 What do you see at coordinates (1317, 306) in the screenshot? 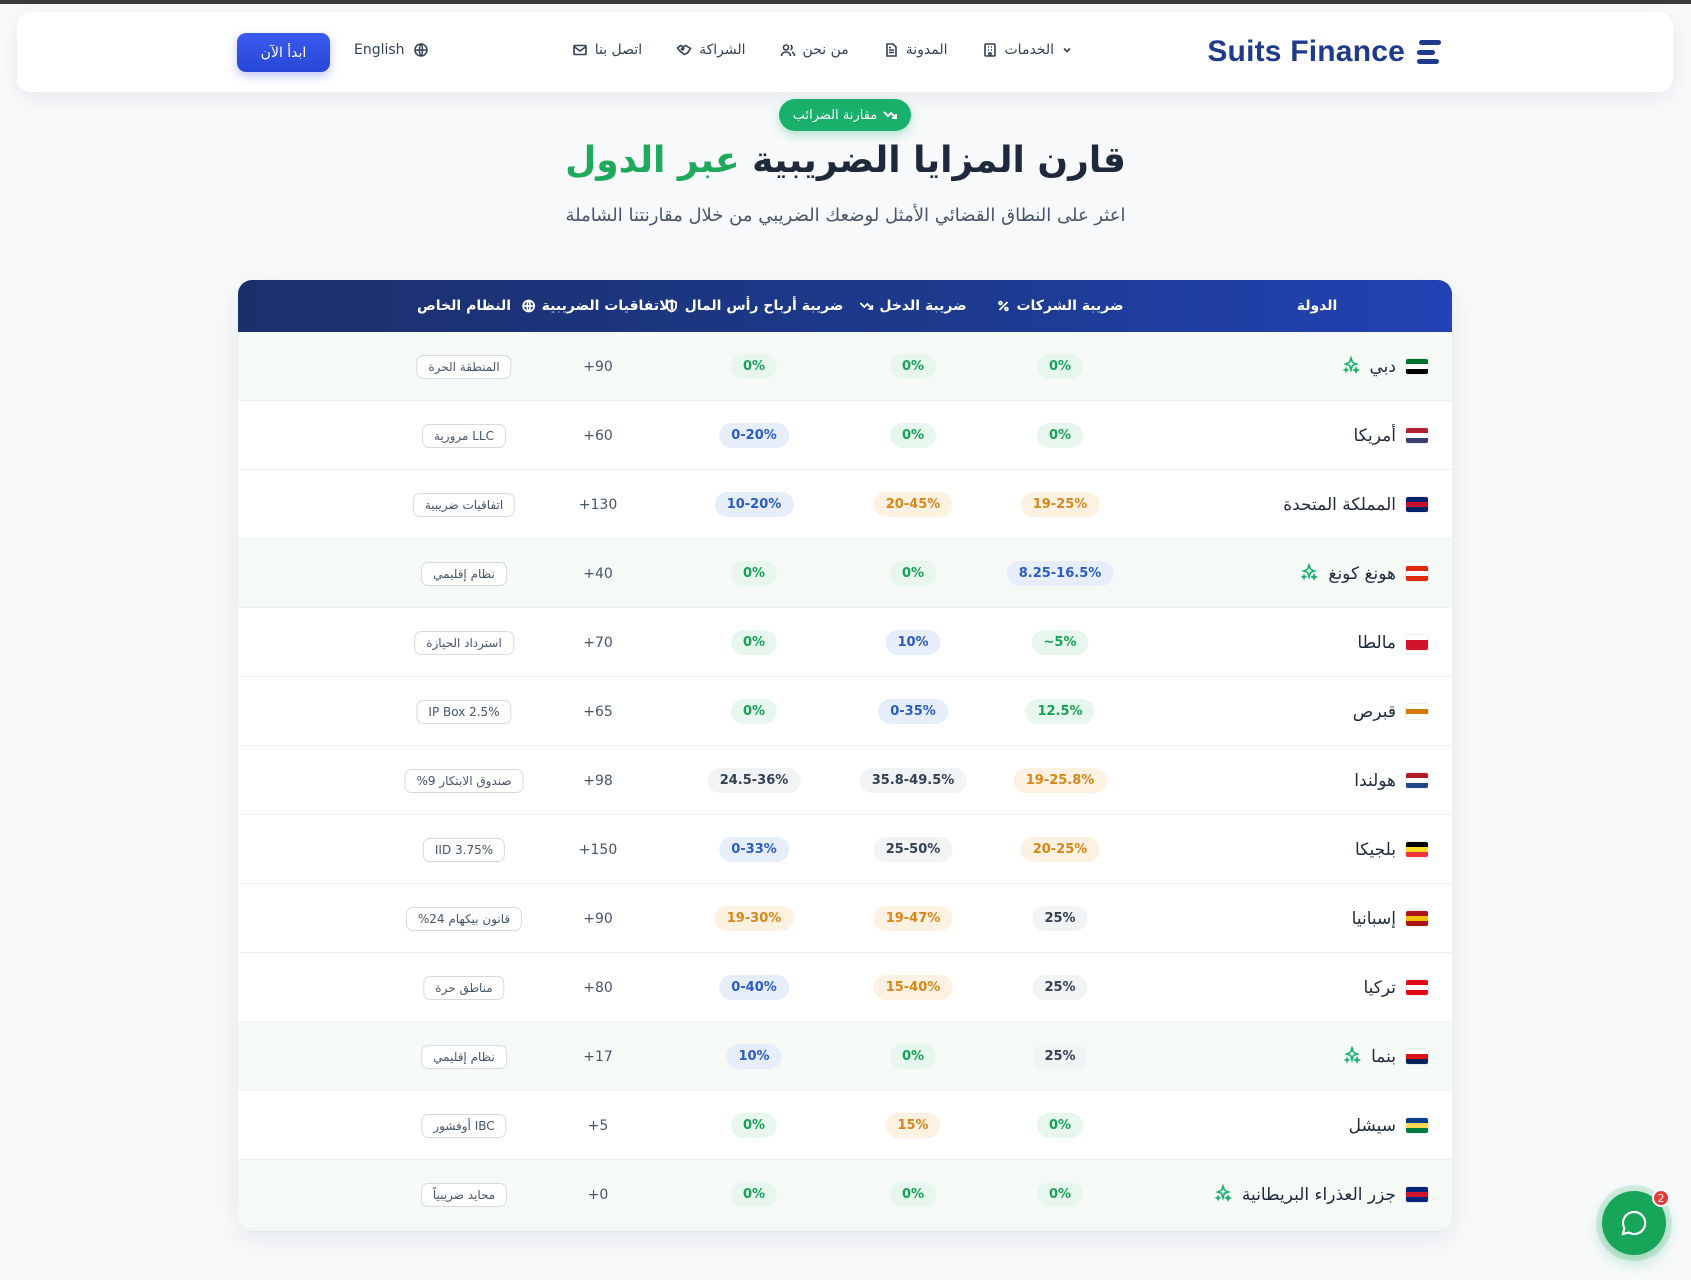
I see `column-label: الدولة` at bounding box center [1317, 306].